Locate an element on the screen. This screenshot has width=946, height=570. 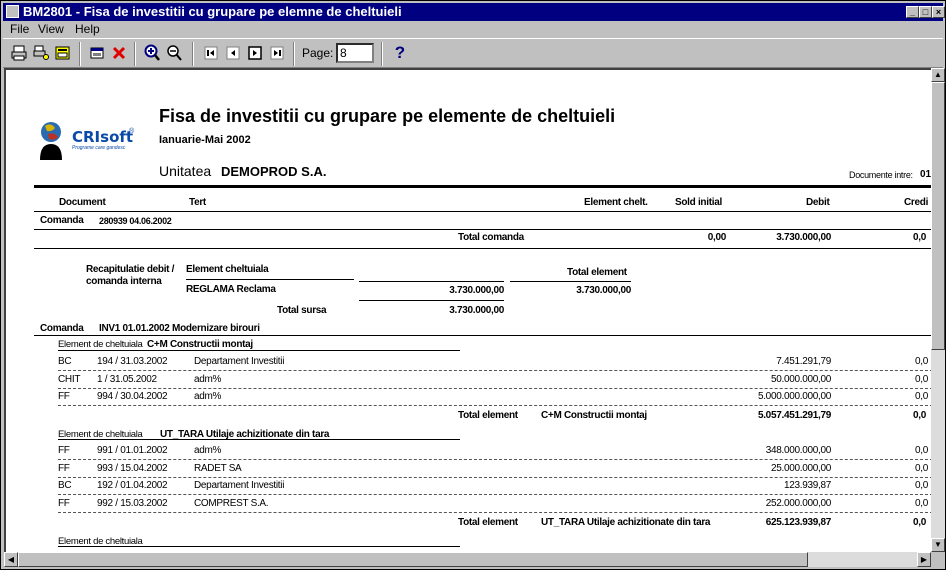
row-doc-number: 194 / 31.03.2002 is located at coordinates (132, 361).